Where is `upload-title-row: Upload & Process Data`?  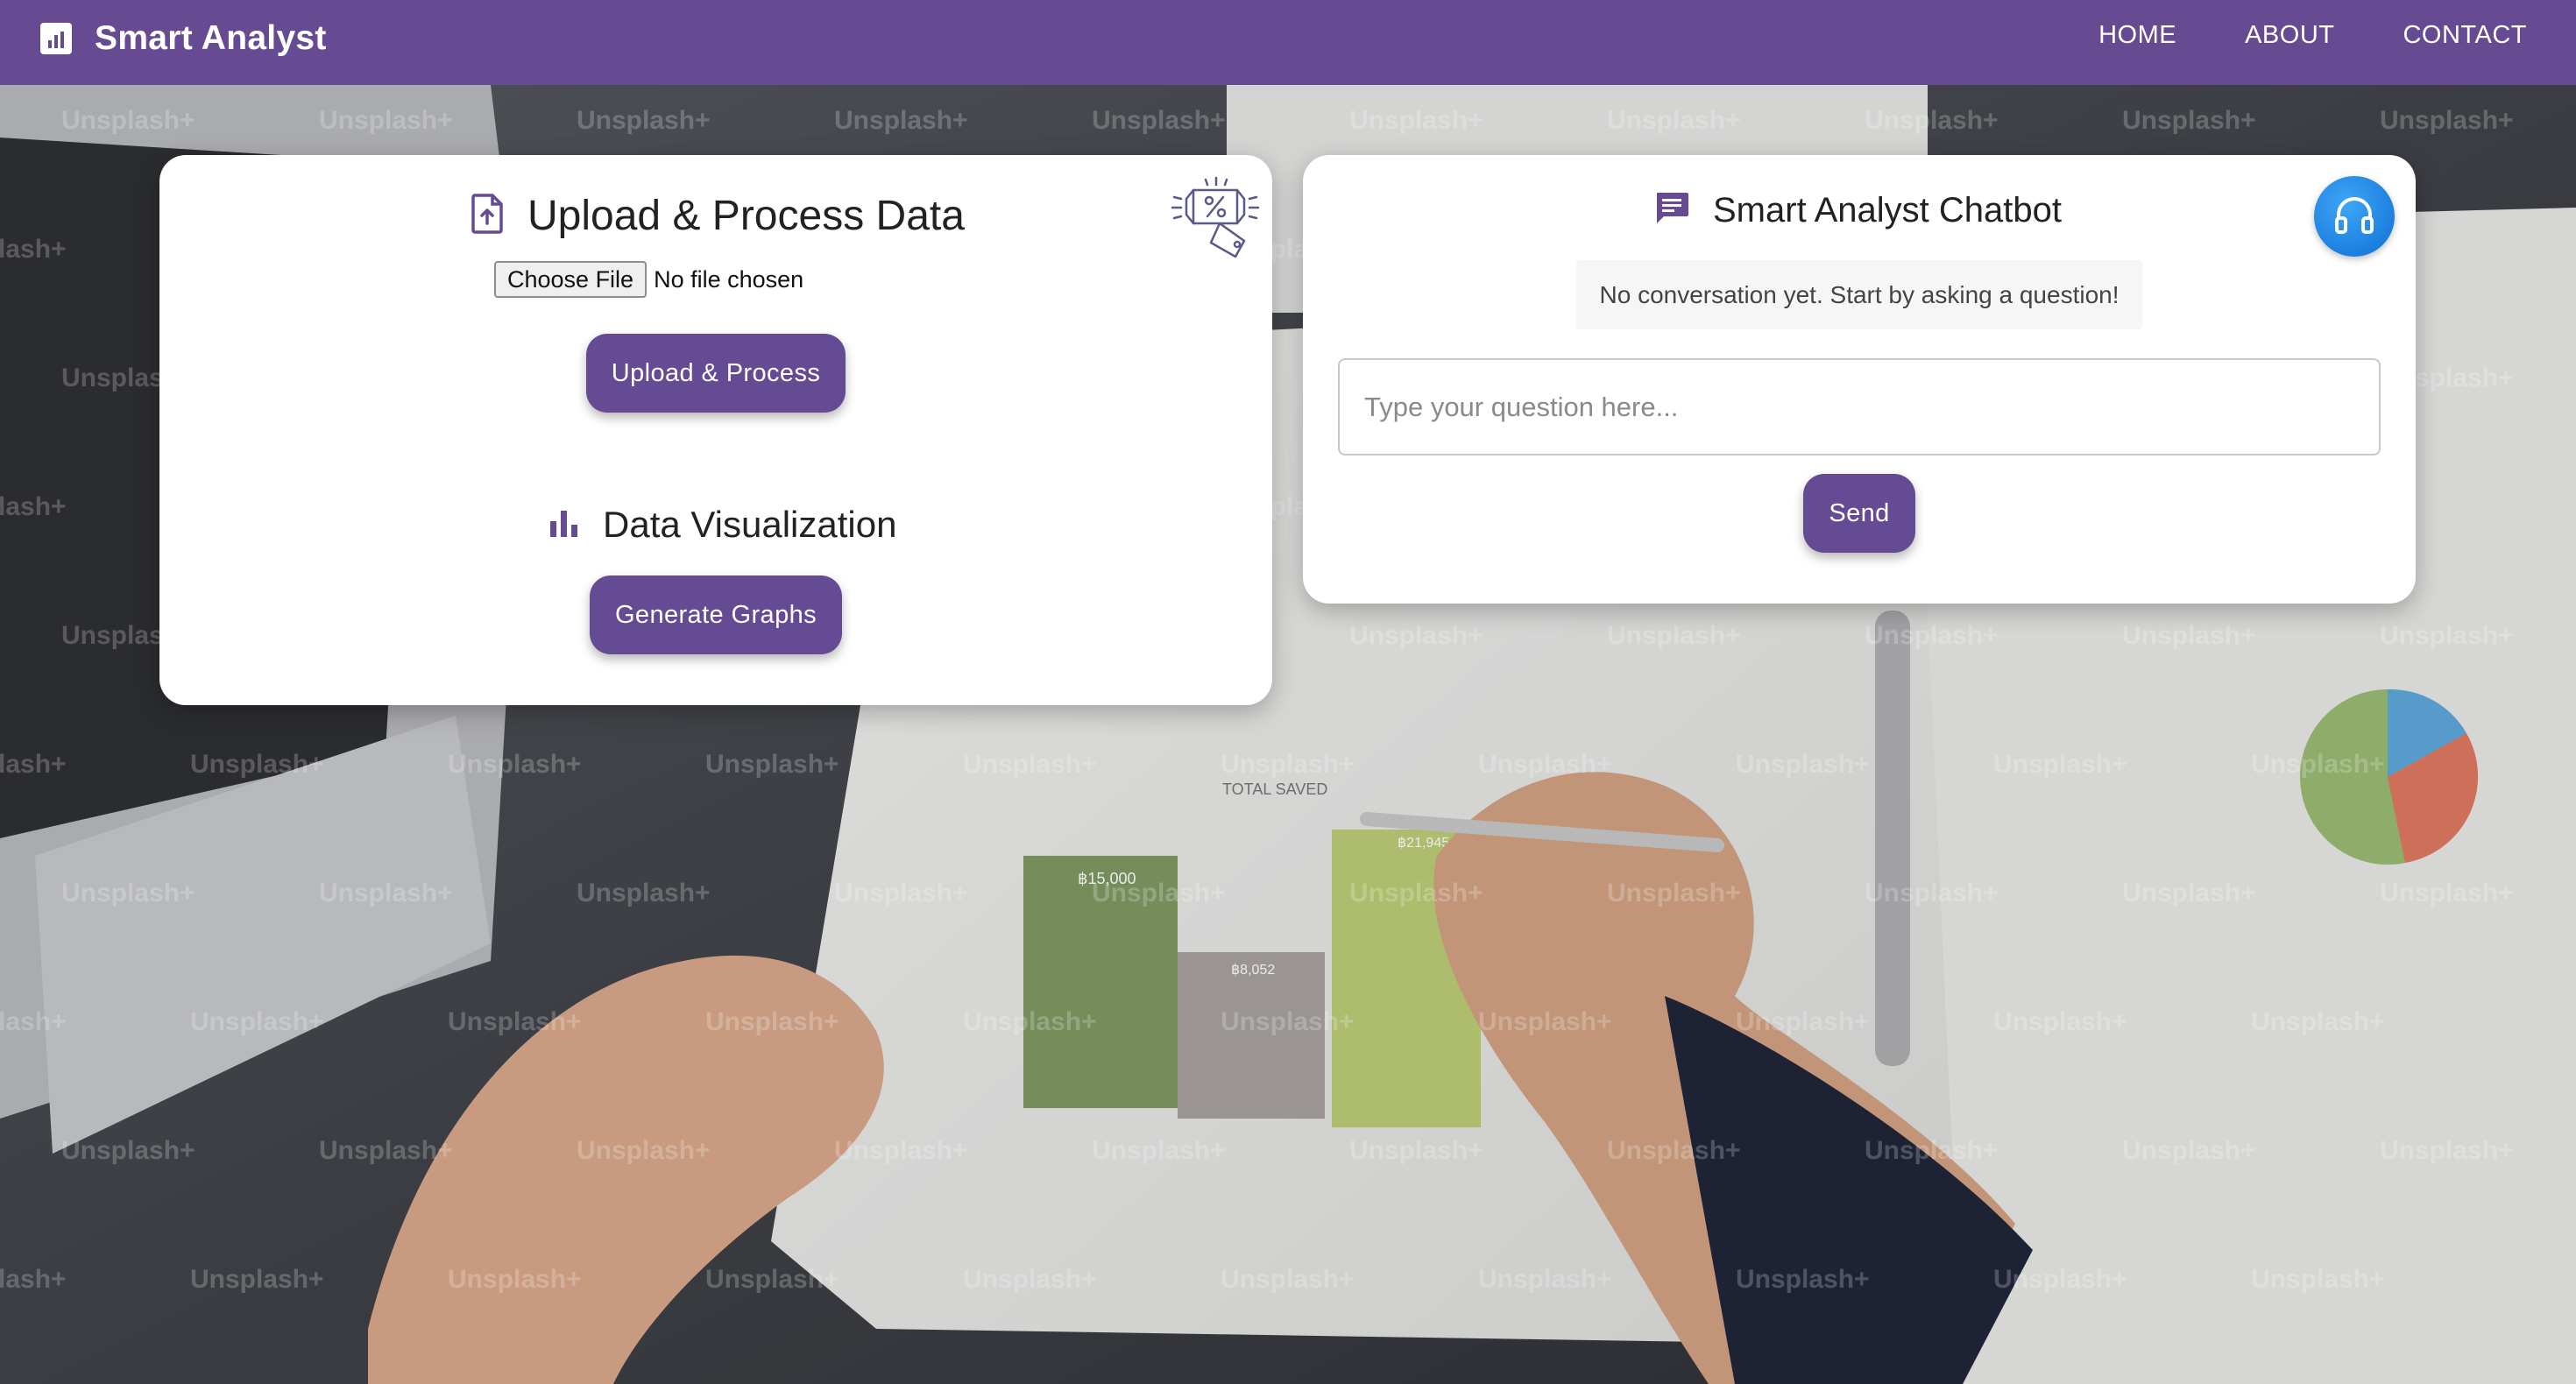
upload-title-row: Upload & Process Data is located at coordinates (718, 216).